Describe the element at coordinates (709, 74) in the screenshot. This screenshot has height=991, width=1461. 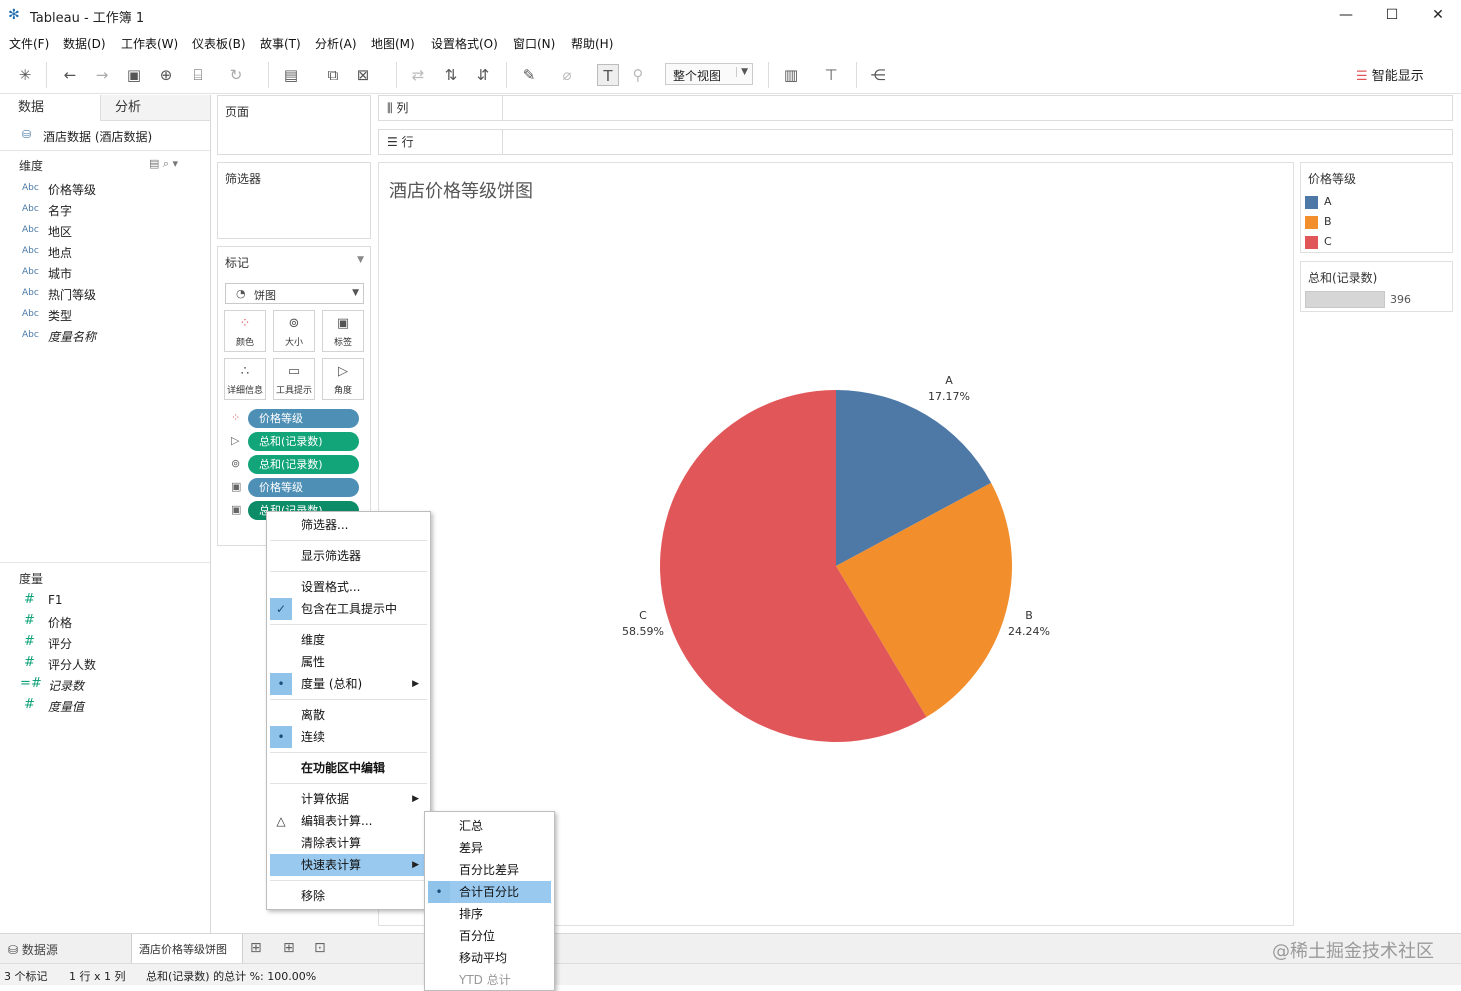
I see `fit-view-select: 整个视图 ▼` at that location.